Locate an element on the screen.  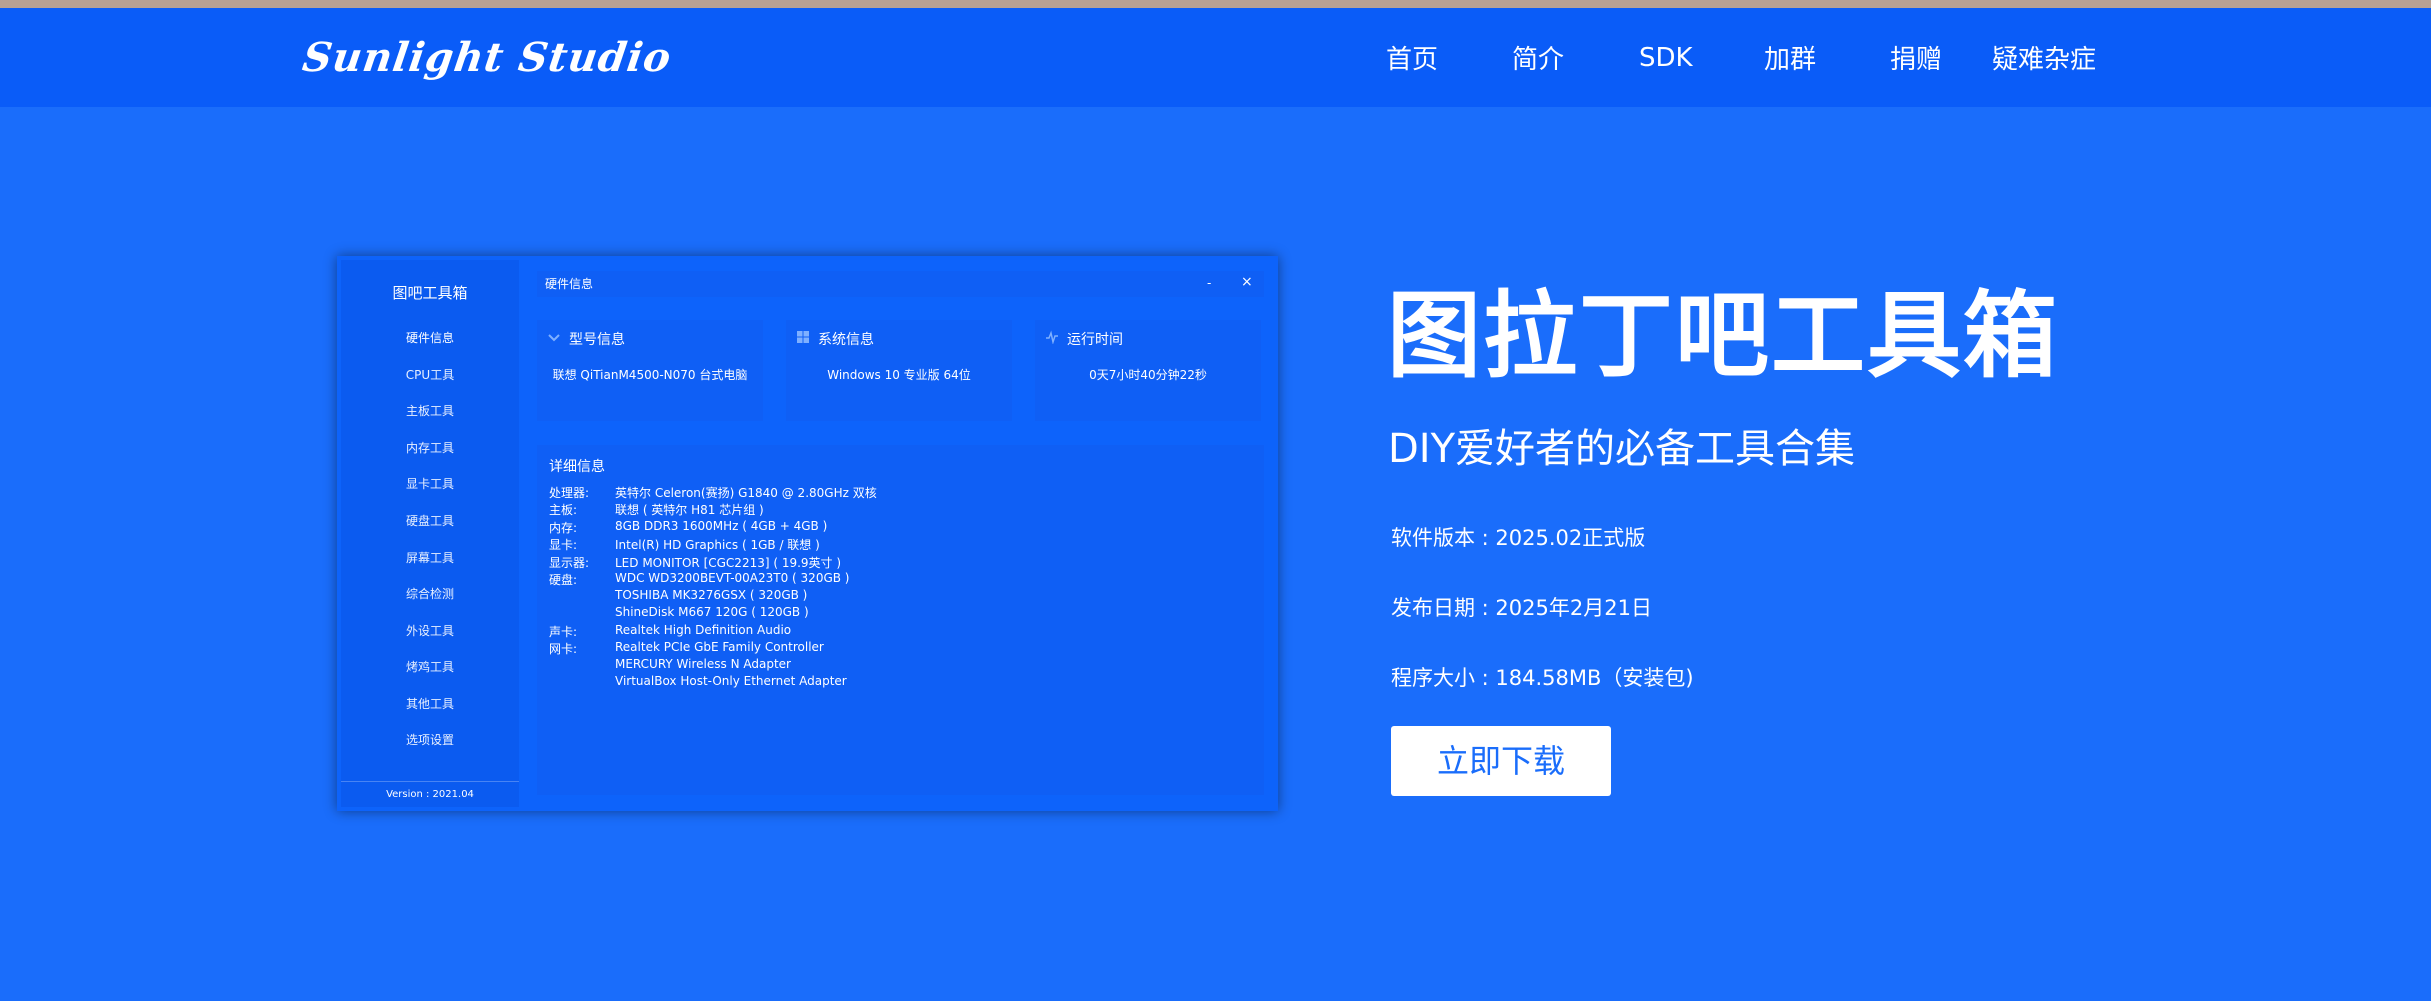
window-title: 硬件信息 is located at coordinates (900, 284).